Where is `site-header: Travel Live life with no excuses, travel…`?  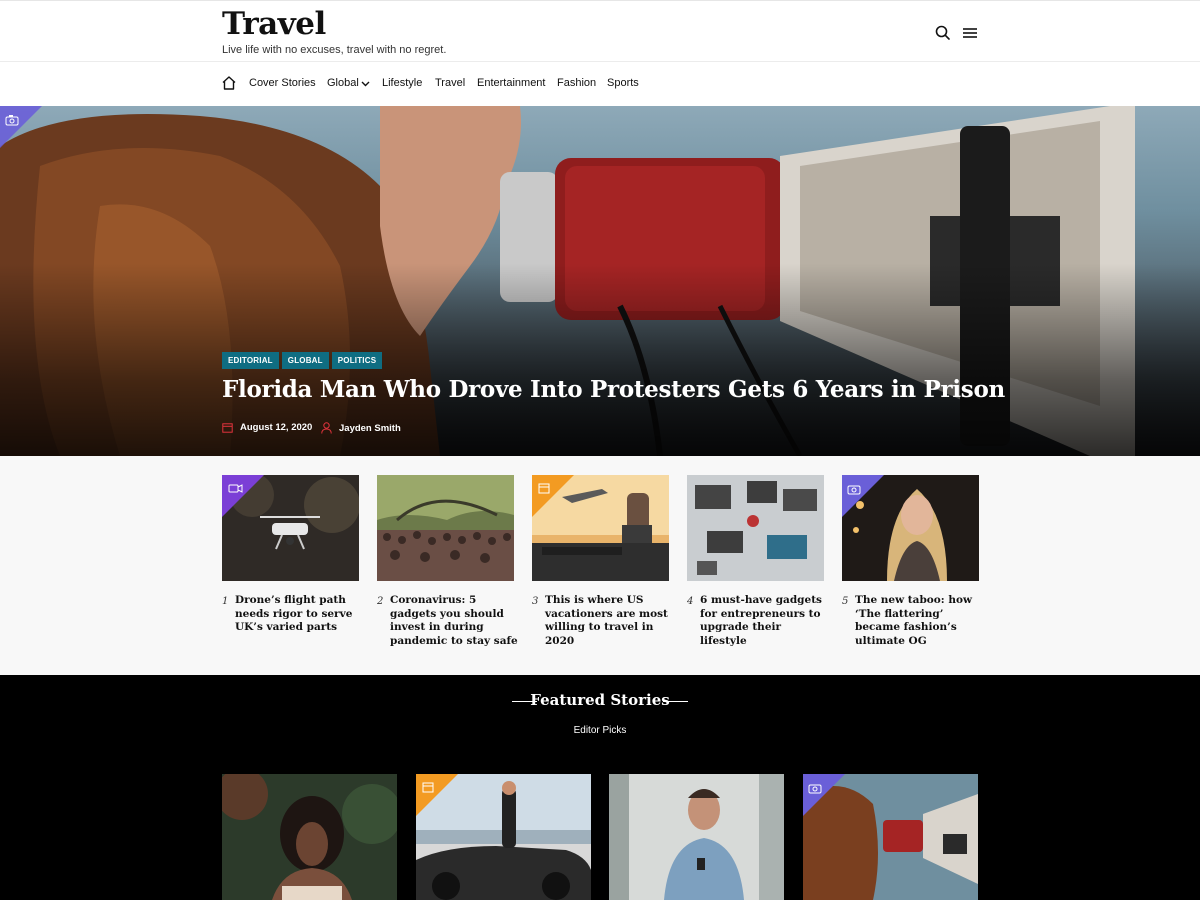 site-header: Travel Live life with no excuses, travel… is located at coordinates (600, 31).